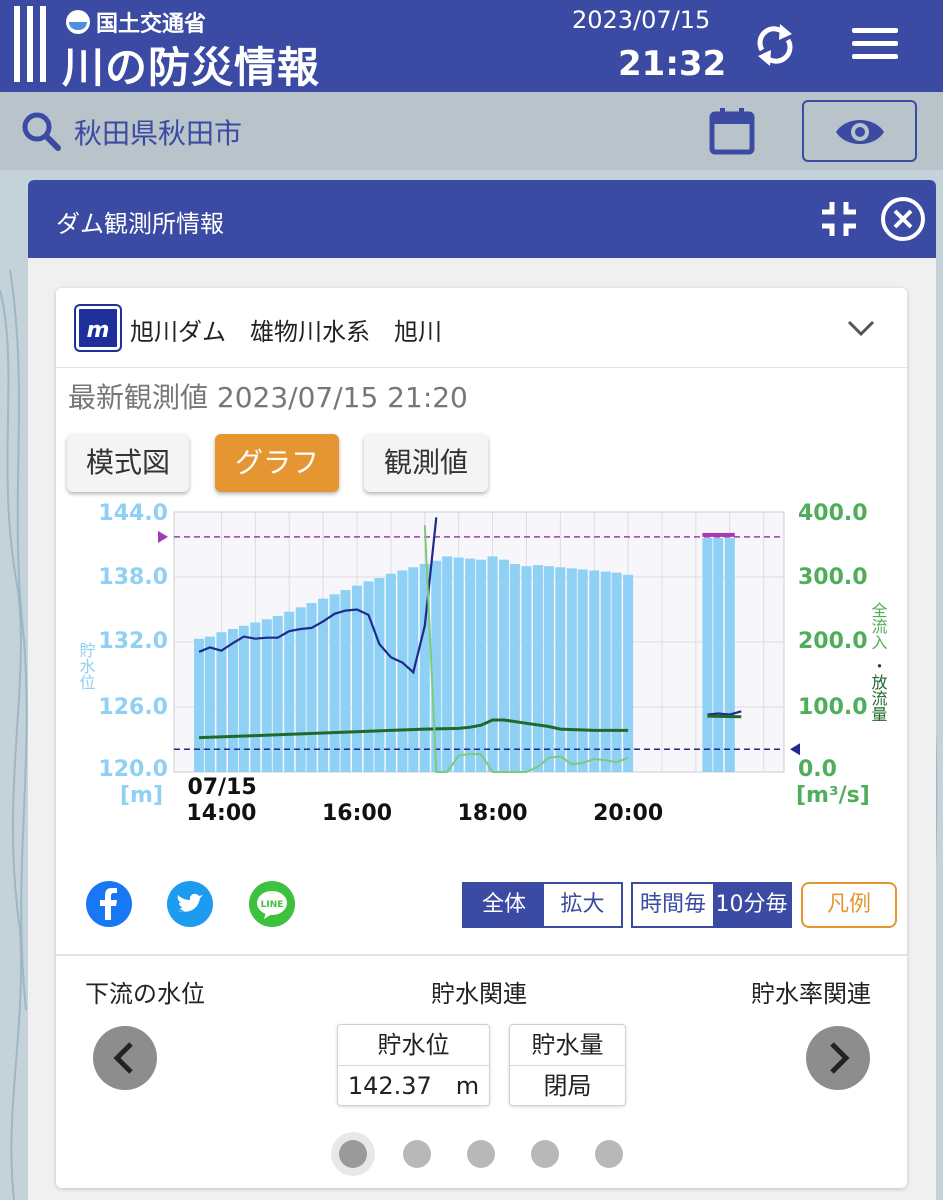 The width and height of the screenshot is (943, 1200). Describe the element at coordinates (673, 905) in the screenshot. I see `interval-hourly-button: 時間毎` at that location.